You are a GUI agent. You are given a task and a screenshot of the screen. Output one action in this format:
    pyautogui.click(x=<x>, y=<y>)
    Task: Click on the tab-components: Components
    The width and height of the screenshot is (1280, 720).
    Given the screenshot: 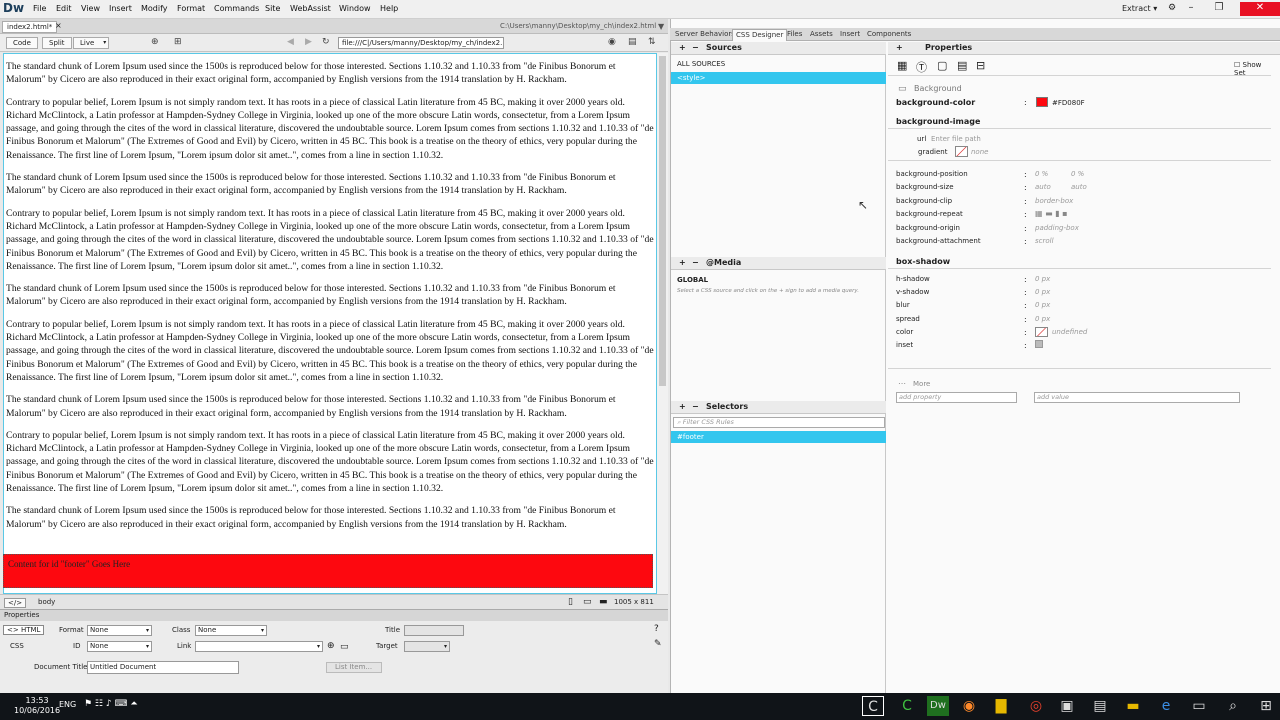 What is the action you would take?
    pyautogui.click(x=889, y=35)
    